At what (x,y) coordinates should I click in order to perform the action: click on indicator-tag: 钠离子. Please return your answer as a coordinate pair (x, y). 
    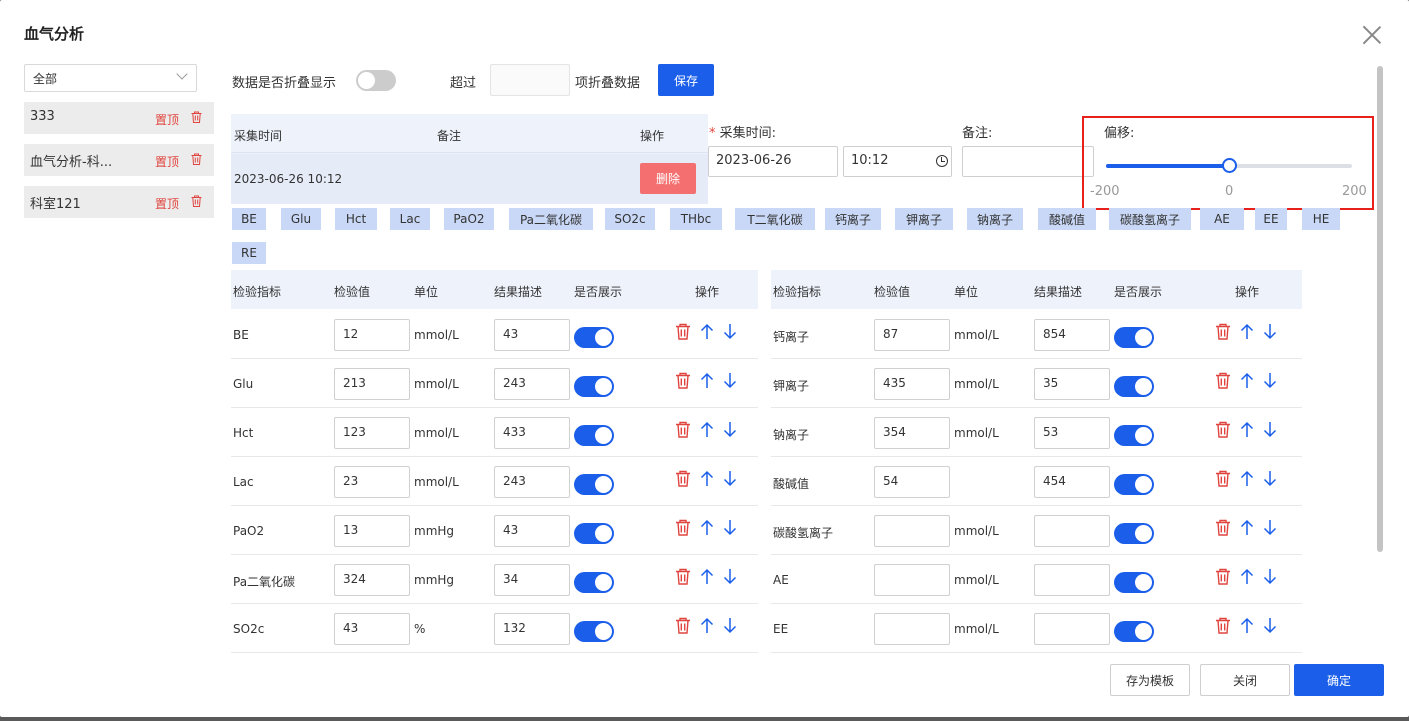
    Looking at the image, I should click on (995, 219).